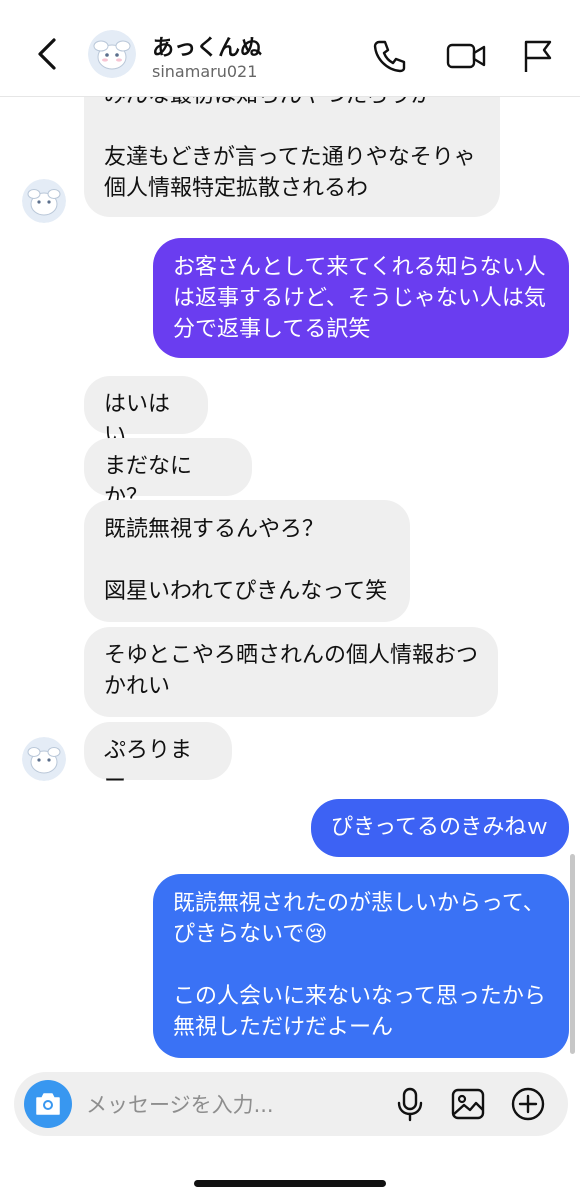 The width and height of the screenshot is (580, 1200). I want to click on camera-button, so click(48, 1104).